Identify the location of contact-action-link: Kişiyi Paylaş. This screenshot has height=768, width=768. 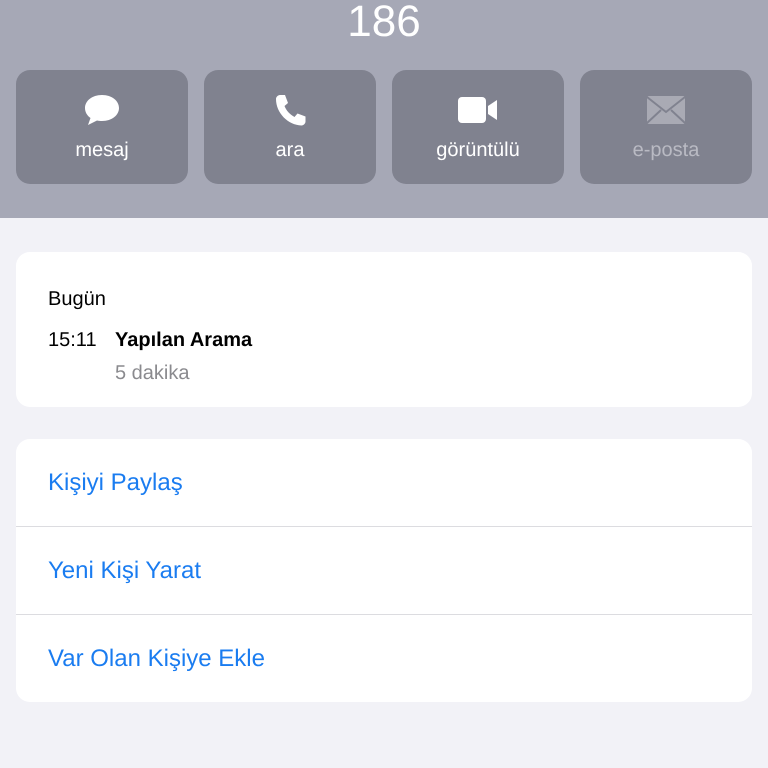
(115, 482).